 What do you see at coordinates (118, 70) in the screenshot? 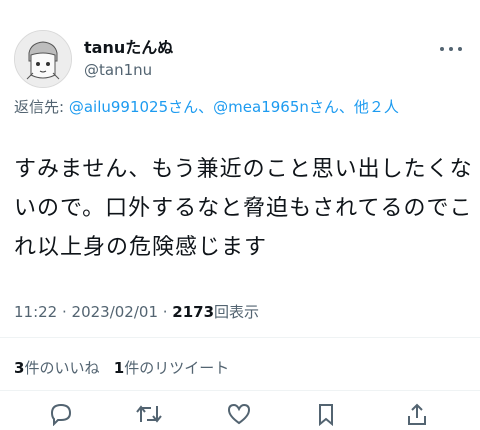
I see `user-handle: @tan1nu` at bounding box center [118, 70].